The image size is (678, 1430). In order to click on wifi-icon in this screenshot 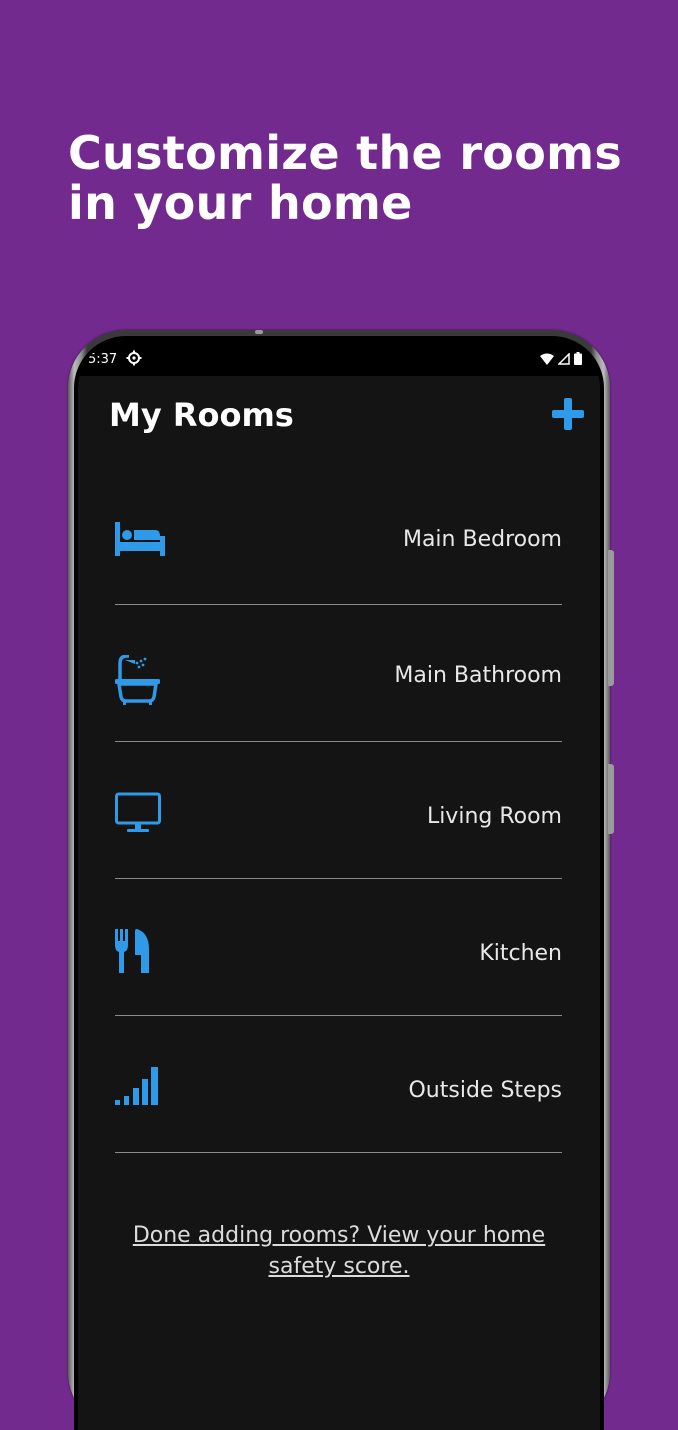, I will do `click(547, 359)`.